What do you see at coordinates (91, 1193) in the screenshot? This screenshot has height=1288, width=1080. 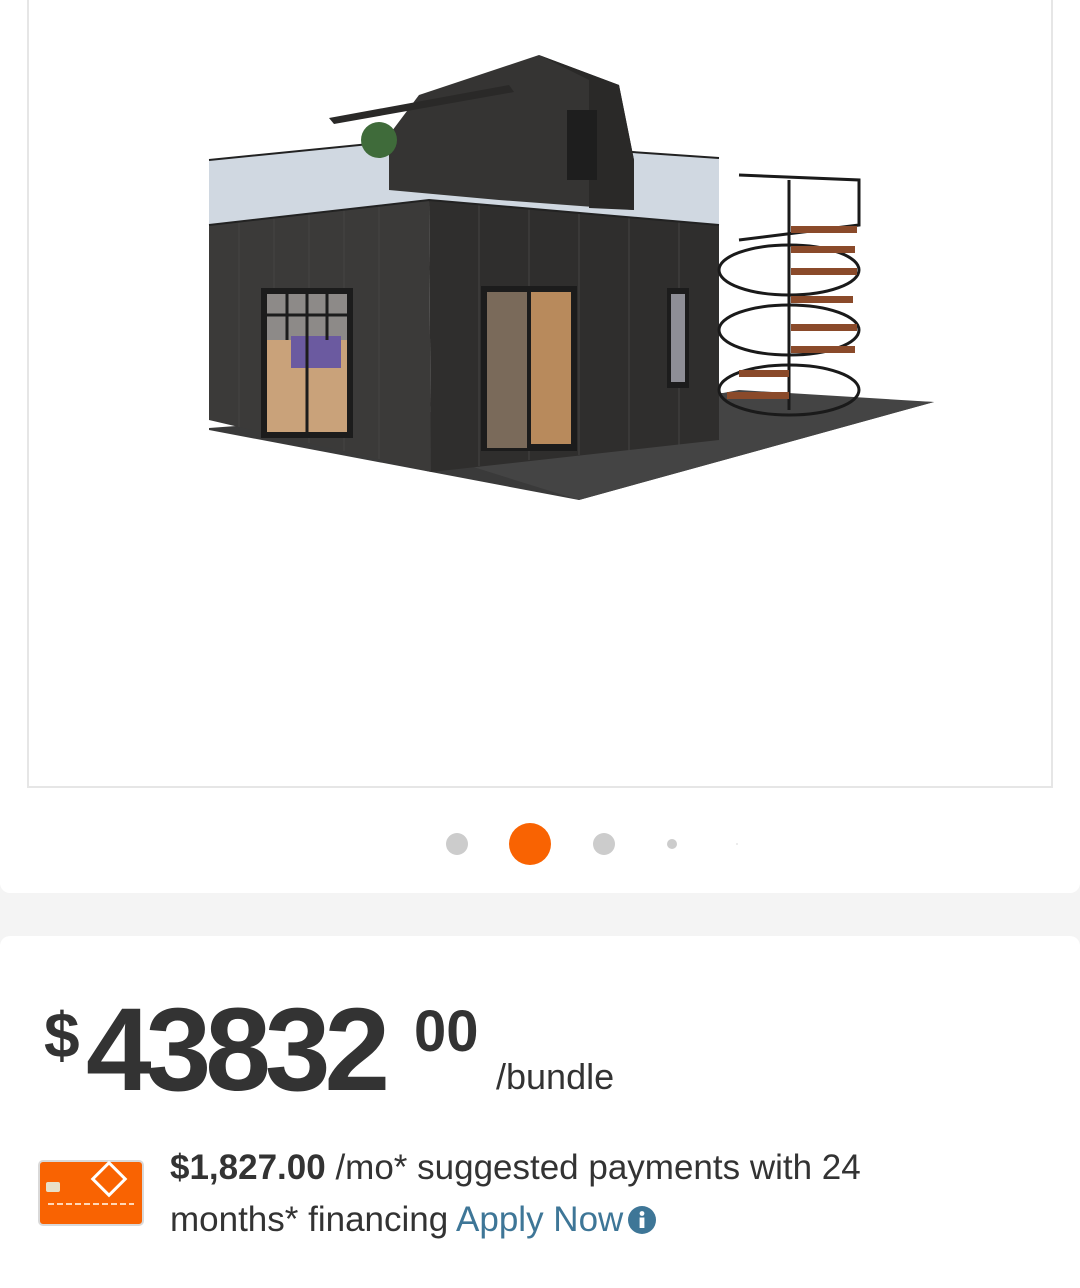 I see `credit-card-icon` at bounding box center [91, 1193].